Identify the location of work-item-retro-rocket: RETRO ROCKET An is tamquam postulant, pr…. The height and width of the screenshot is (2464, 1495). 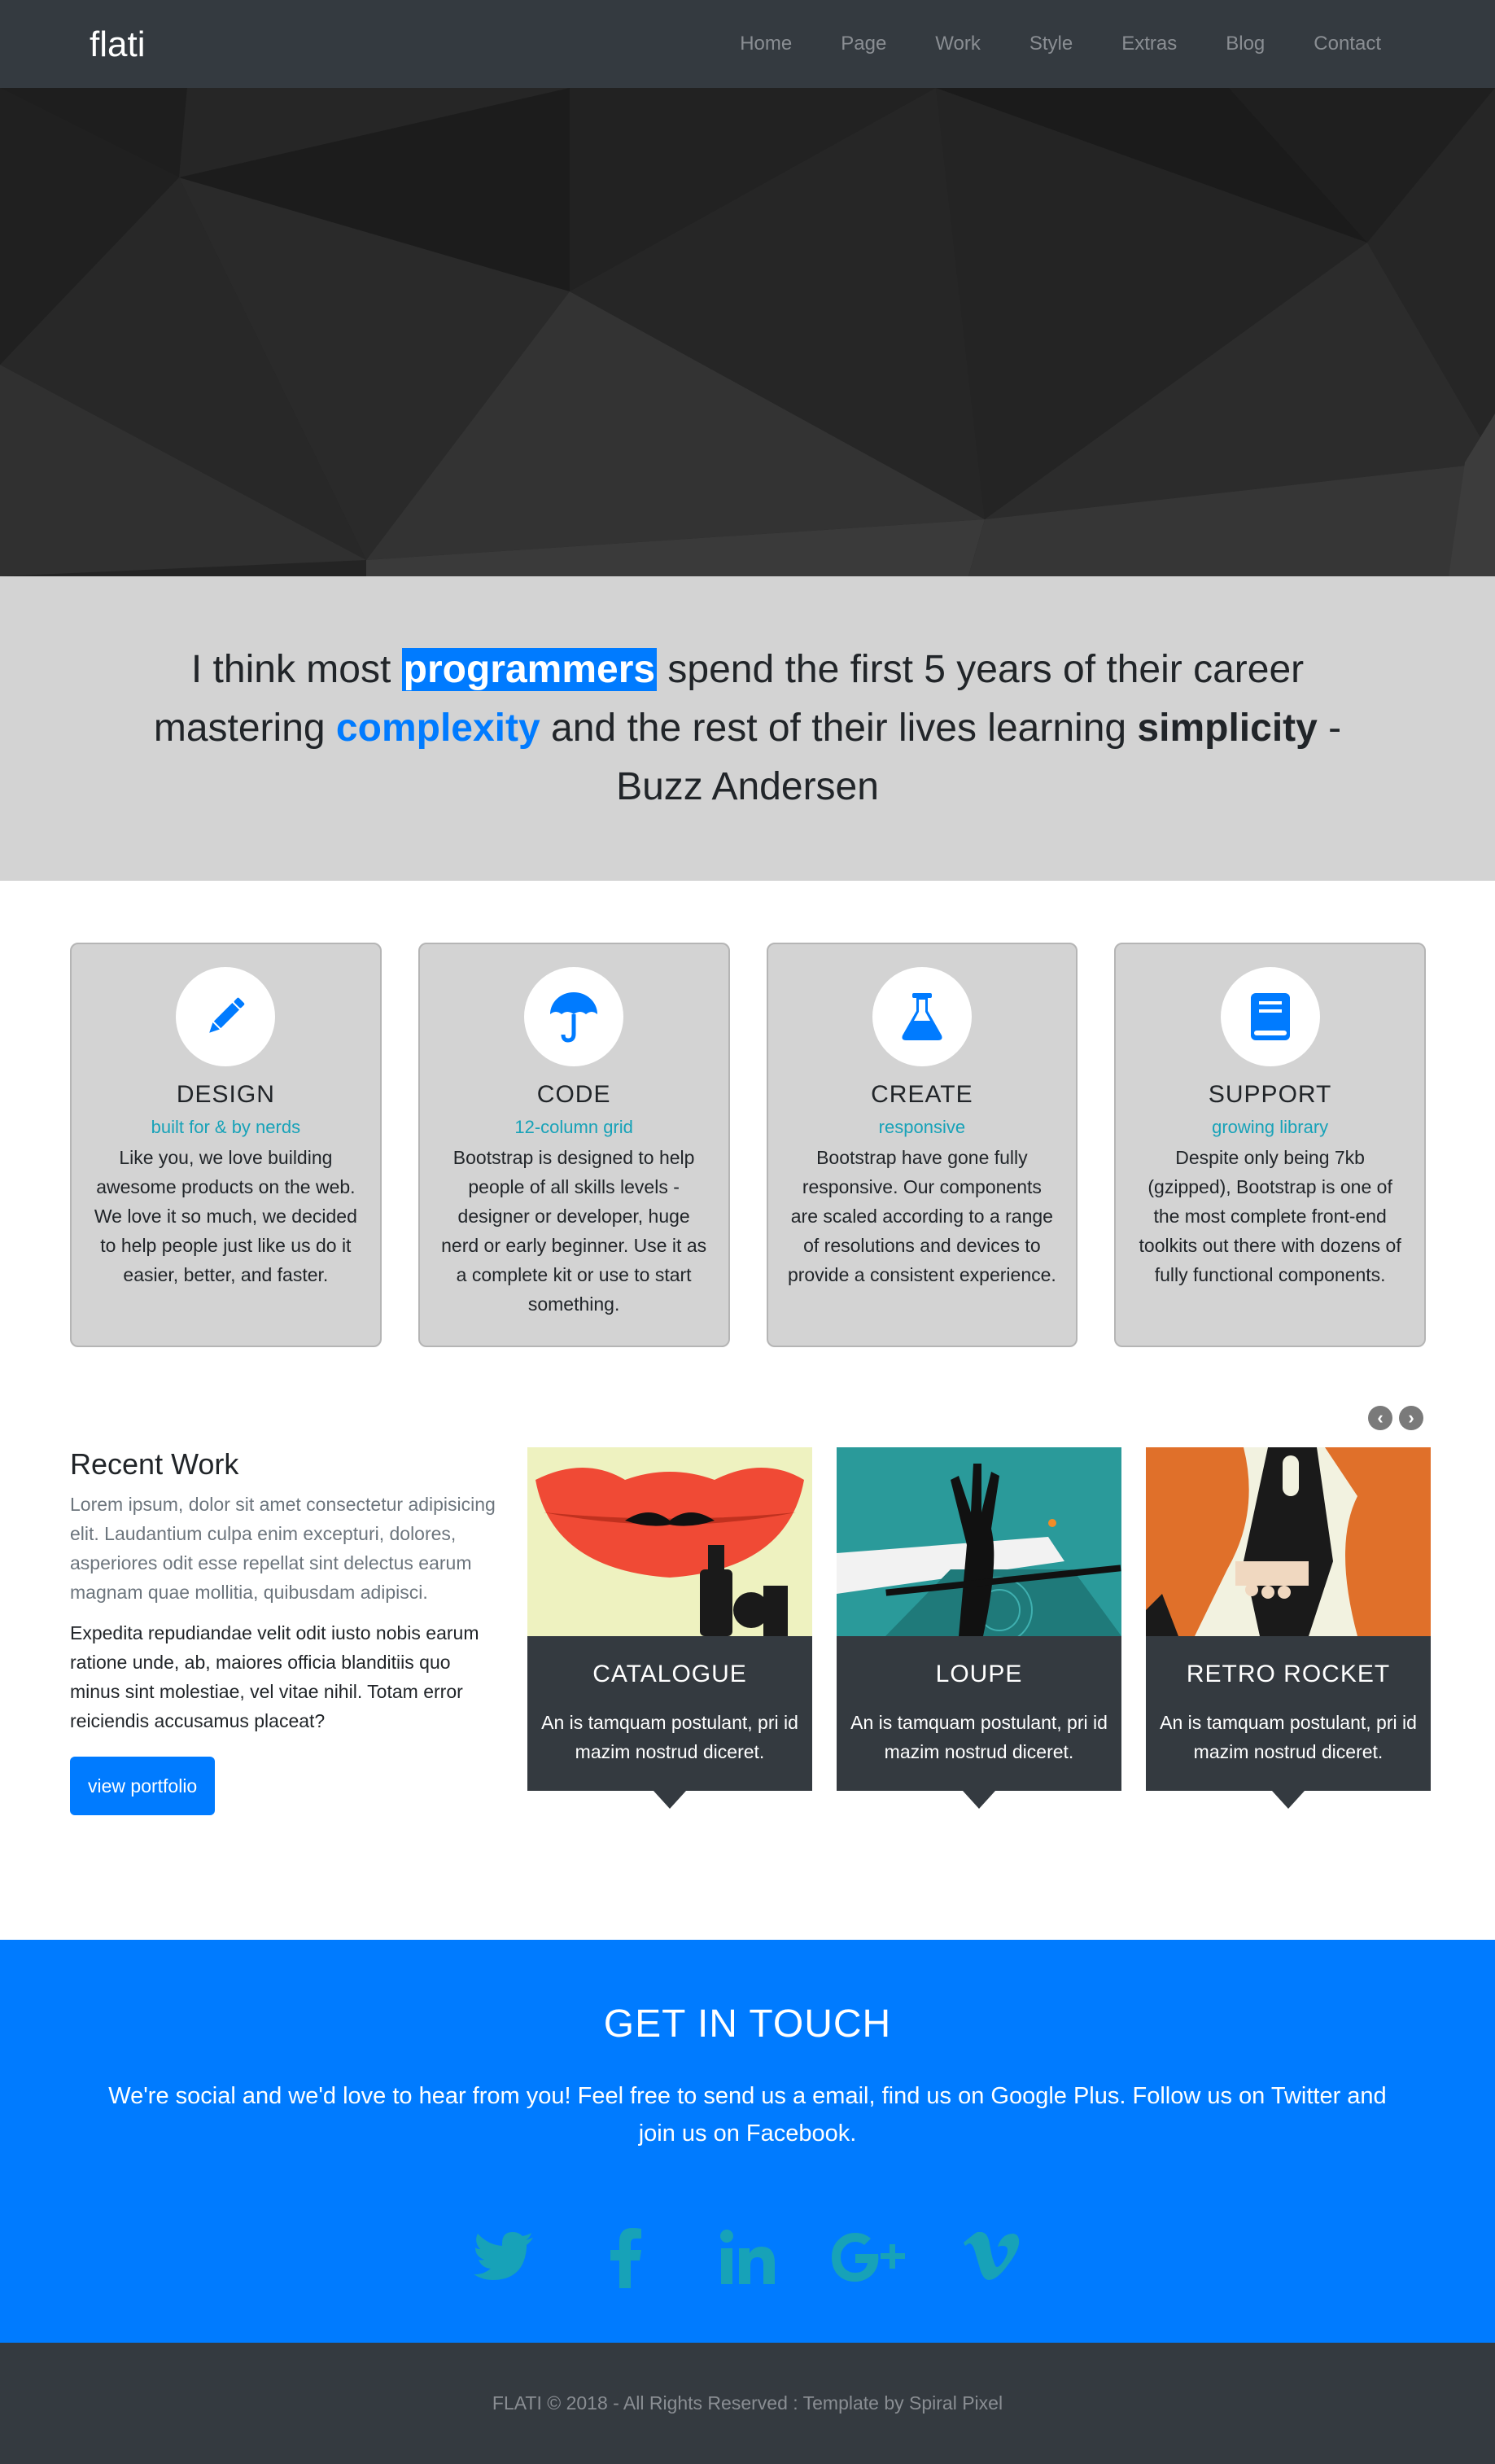
(1288, 1628).